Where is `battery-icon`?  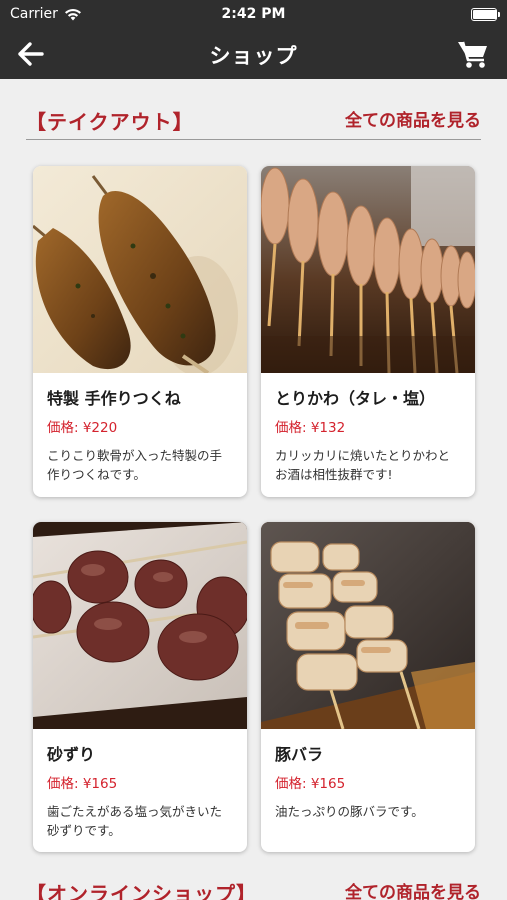
battery-icon is located at coordinates (485, 14).